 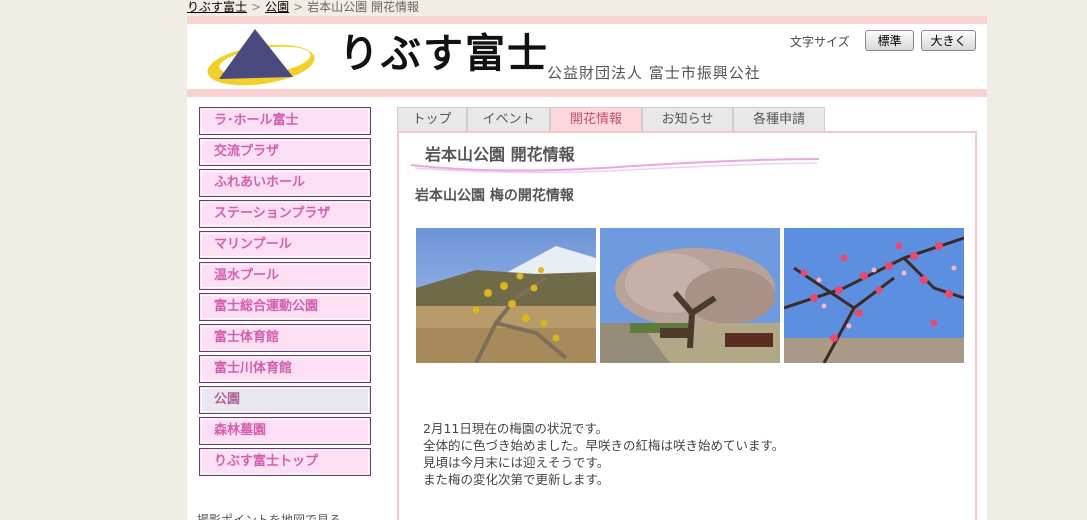 I want to click on sidebar-item-fuji-gym: 富士体育館, so click(x=285, y=338).